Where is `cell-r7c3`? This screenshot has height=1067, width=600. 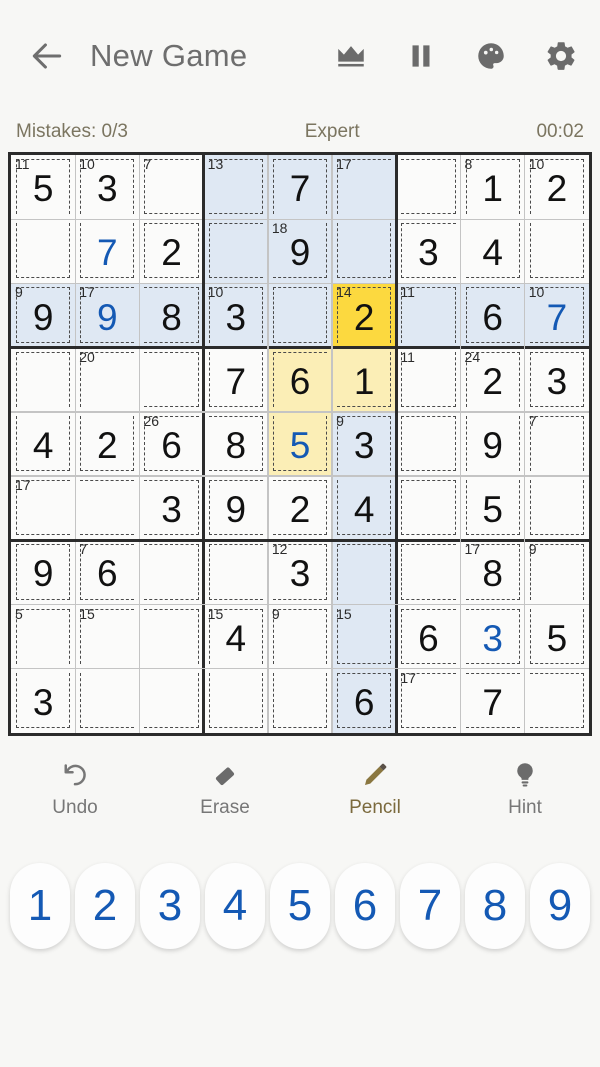 cell-r7c3 is located at coordinates (171, 572).